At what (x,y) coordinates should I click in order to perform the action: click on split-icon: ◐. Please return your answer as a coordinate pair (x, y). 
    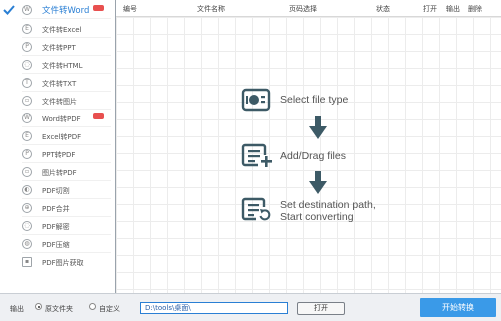
    Looking at the image, I should click on (27, 190).